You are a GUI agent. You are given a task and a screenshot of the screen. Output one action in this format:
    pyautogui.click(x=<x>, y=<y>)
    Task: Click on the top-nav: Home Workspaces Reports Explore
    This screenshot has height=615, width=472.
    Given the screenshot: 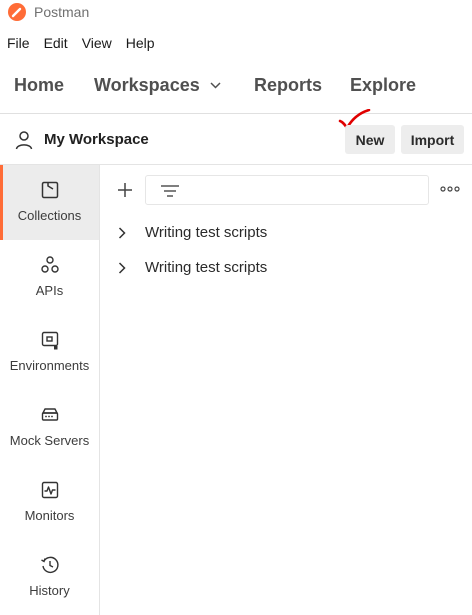 What is the action you would take?
    pyautogui.click(x=236, y=86)
    